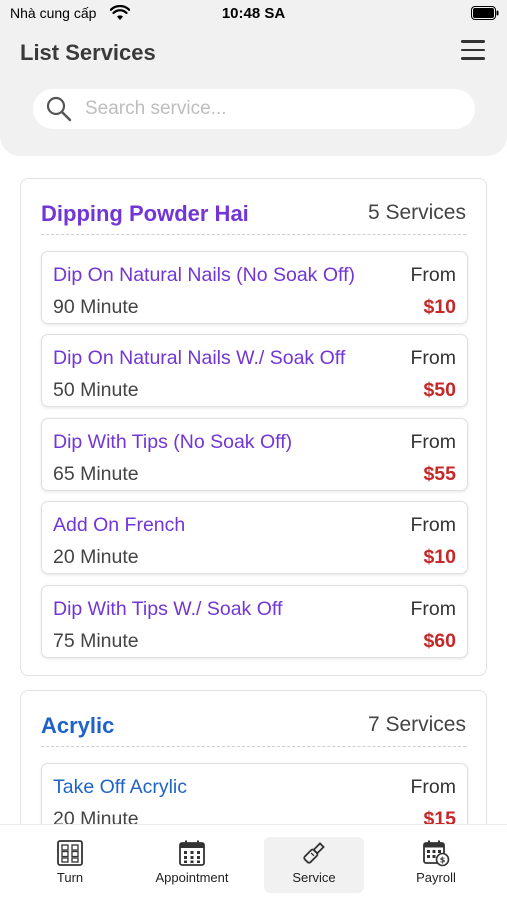 This screenshot has width=507, height=900. What do you see at coordinates (119, 525) in the screenshot?
I see `service-name: Add On French` at bounding box center [119, 525].